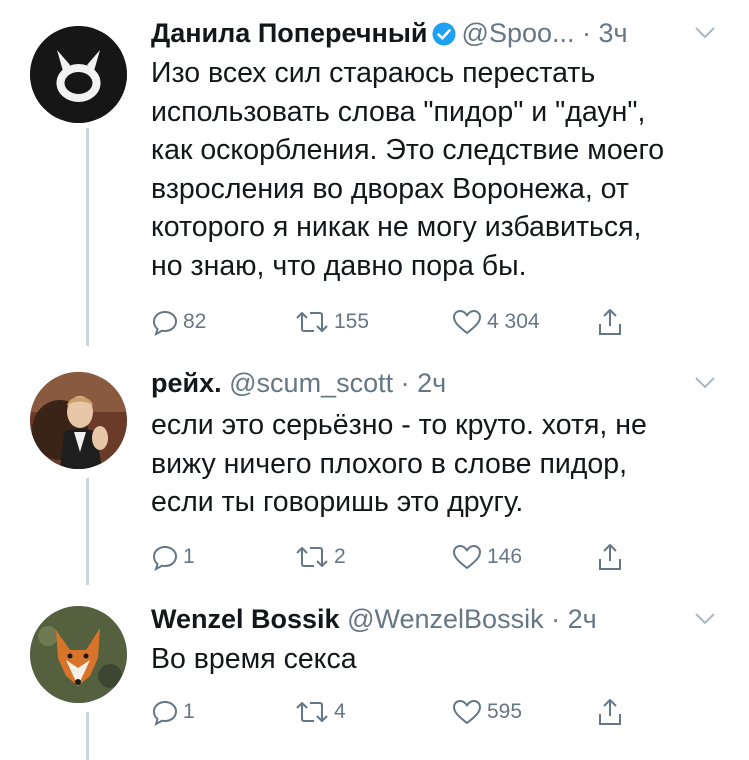 This screenshot has width=749, height=760. What do you see at coordinates (408, 150) in the screenshot?
I see `tweet-text-line: как оскорбления. Это следствие моего` at bounding box center [408, 150].